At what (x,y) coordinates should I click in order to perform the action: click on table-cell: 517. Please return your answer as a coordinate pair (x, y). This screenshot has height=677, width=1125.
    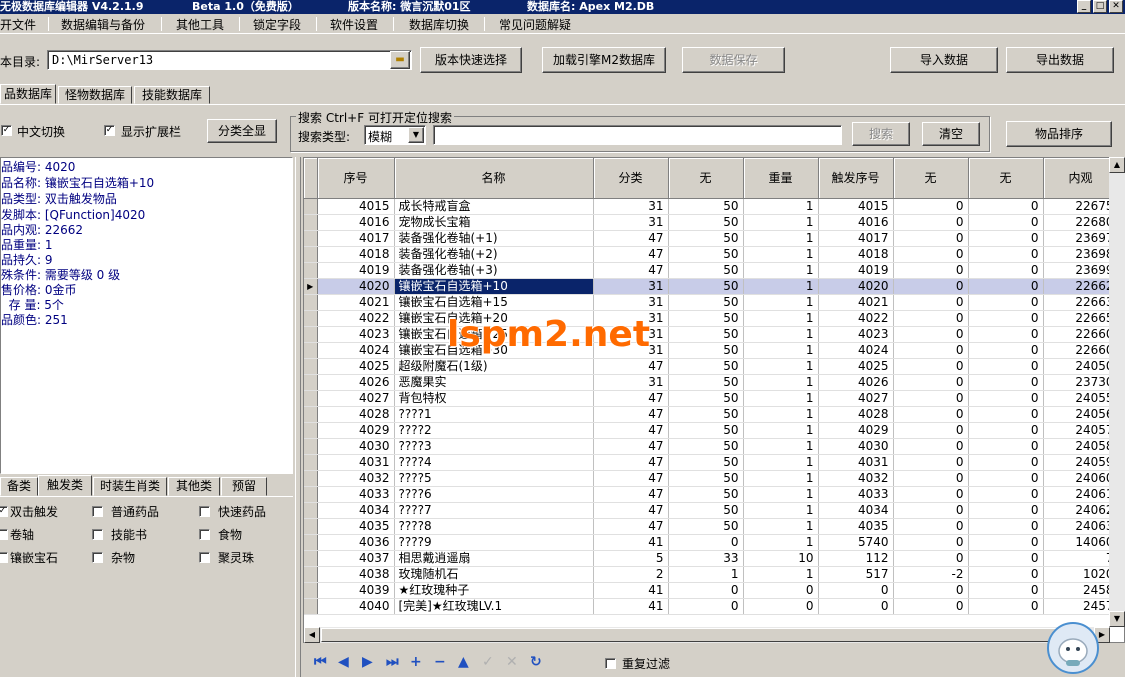
    Looking at the image, I should click on (856, 574).